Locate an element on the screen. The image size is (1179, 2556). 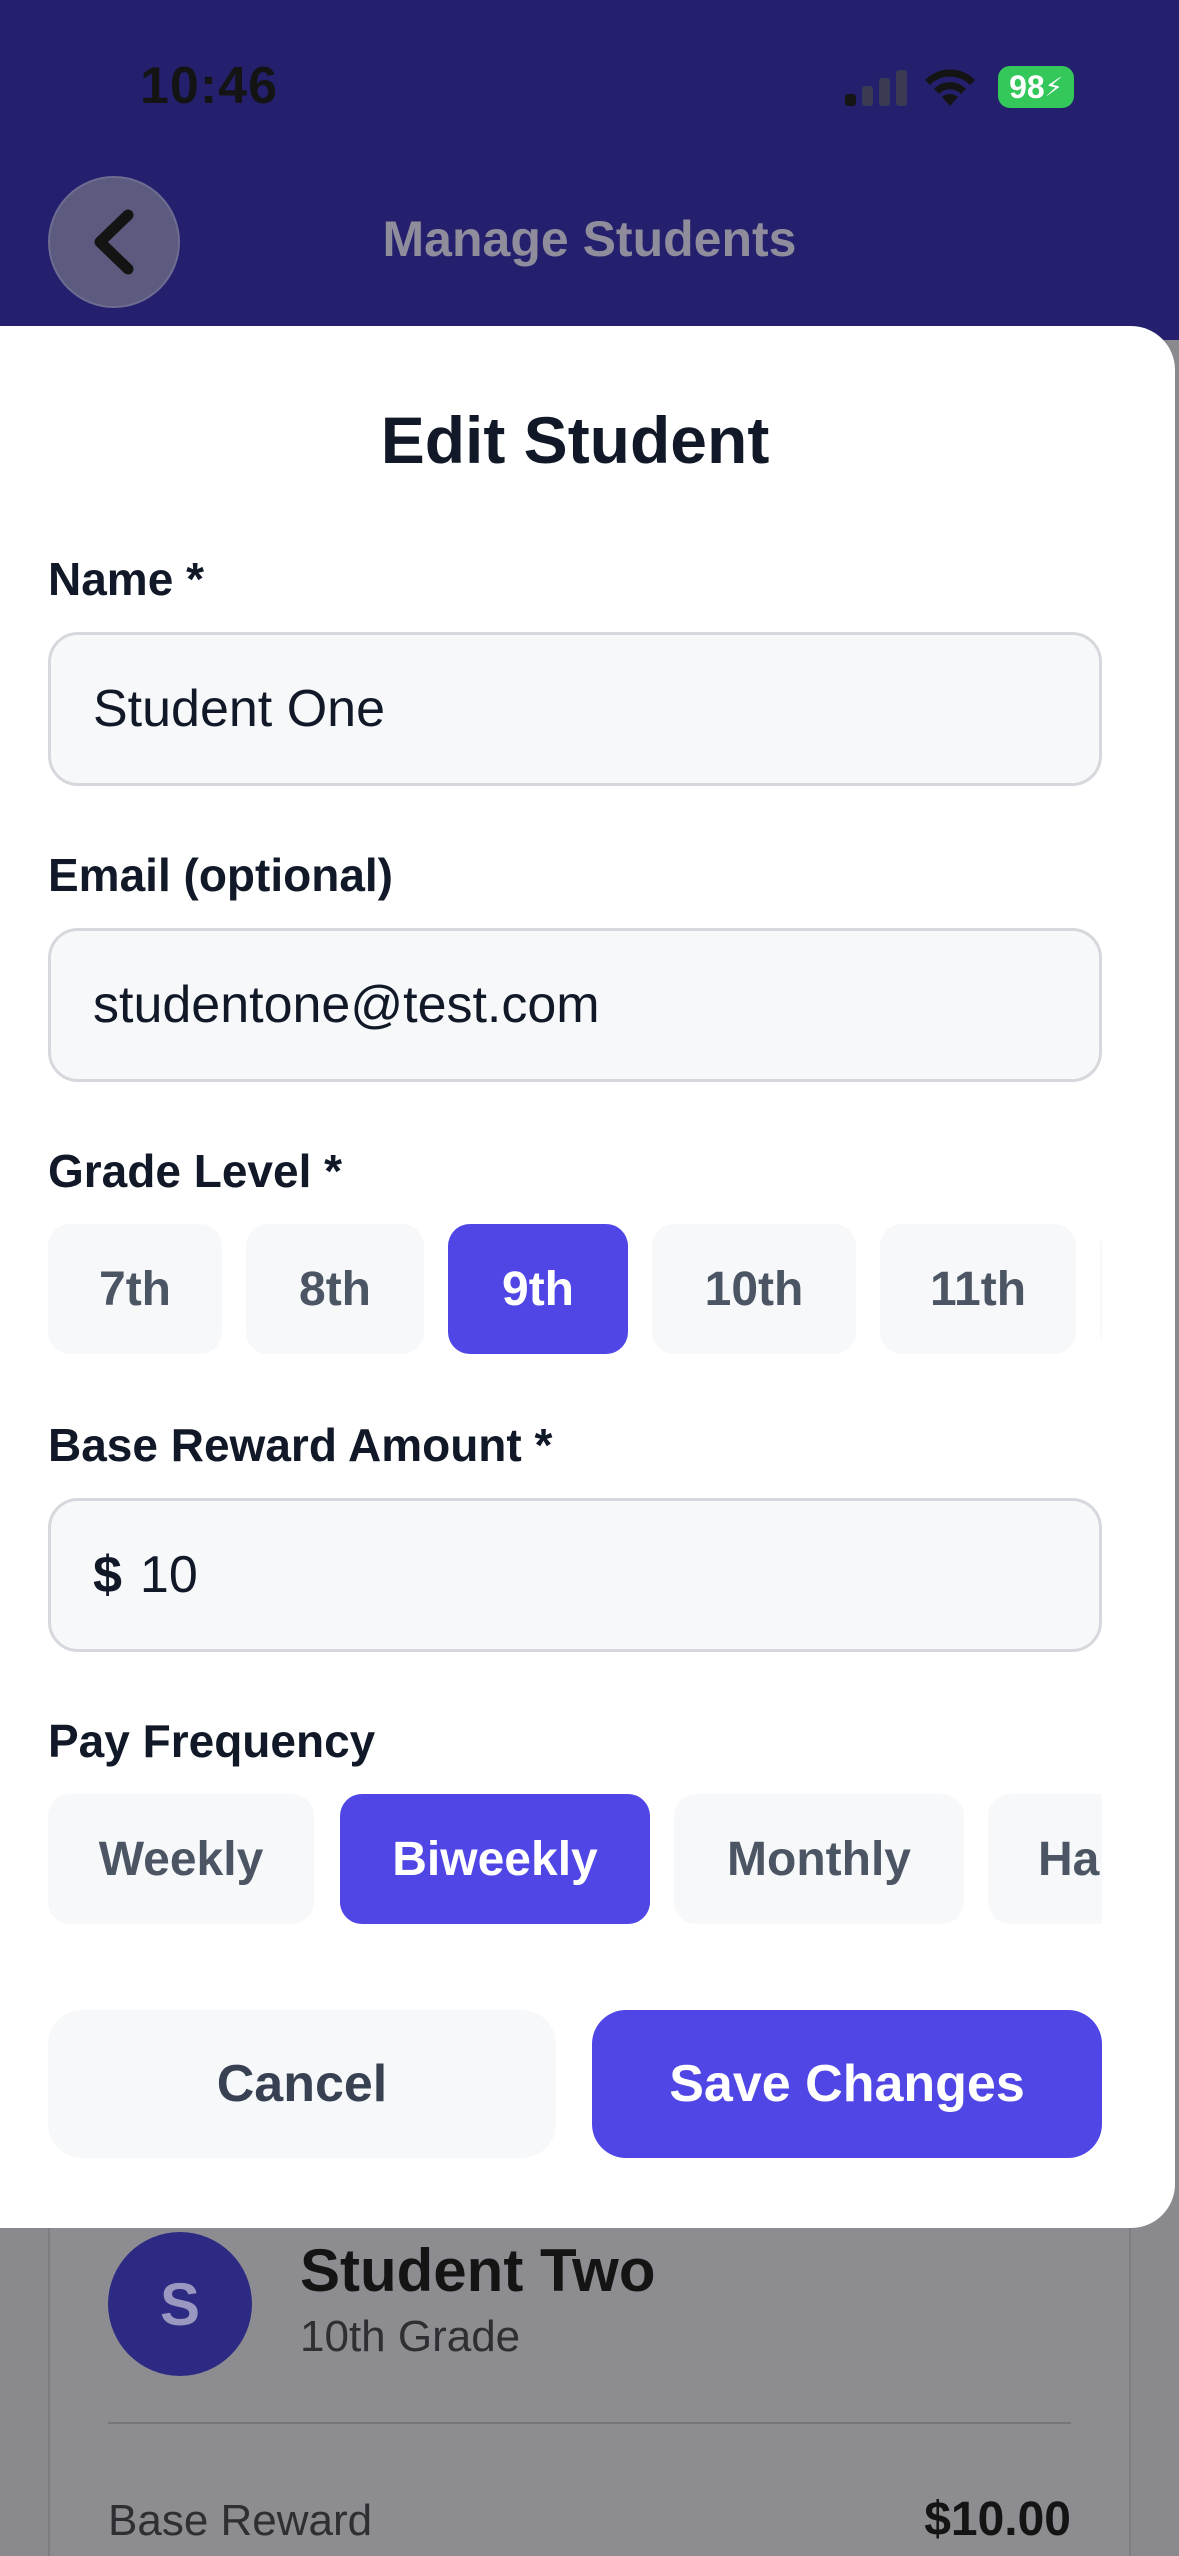
student-grade: 10th Grade is located at coordinates (410, 2336).